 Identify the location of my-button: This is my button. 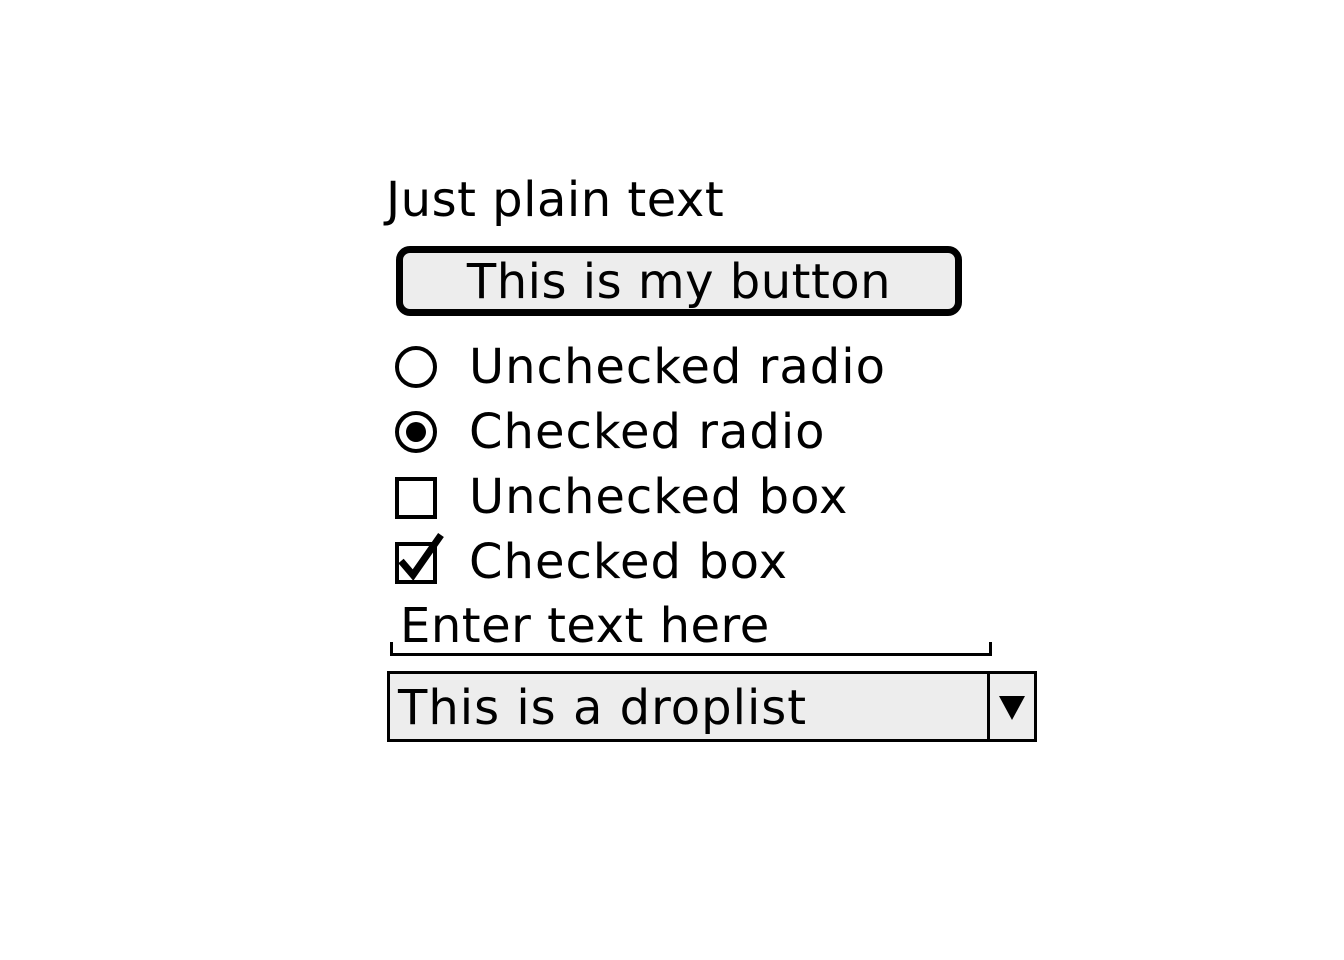
(679, 281).